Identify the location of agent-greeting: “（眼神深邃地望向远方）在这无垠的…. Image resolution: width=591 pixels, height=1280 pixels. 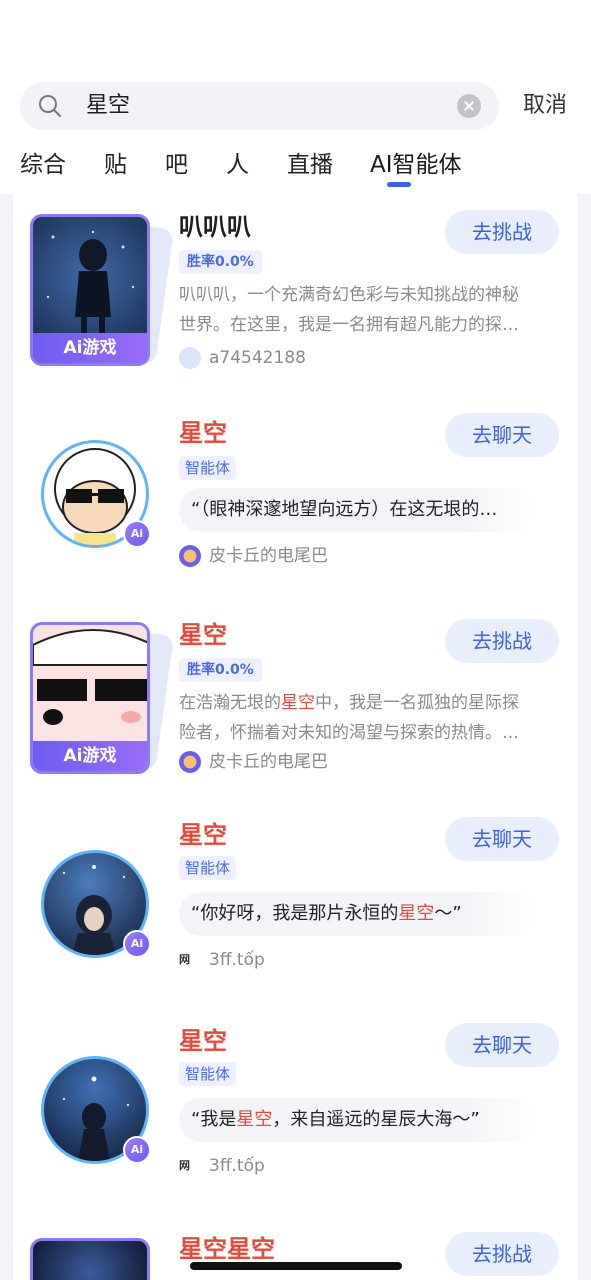
(358, 510).